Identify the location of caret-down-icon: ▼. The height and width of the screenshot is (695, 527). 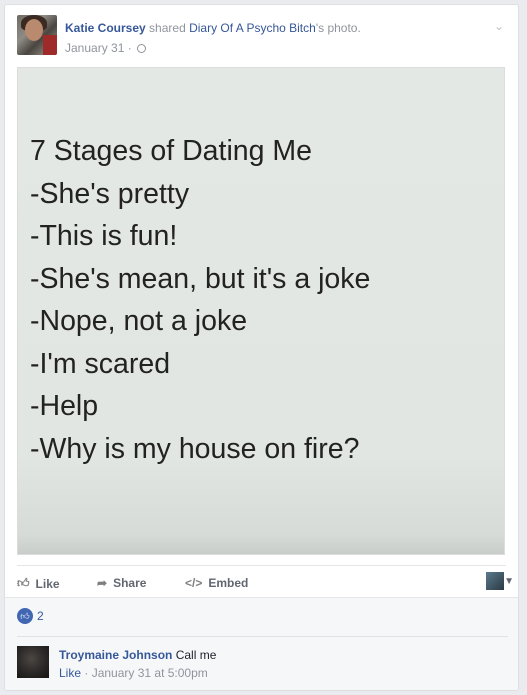
(509, 581).